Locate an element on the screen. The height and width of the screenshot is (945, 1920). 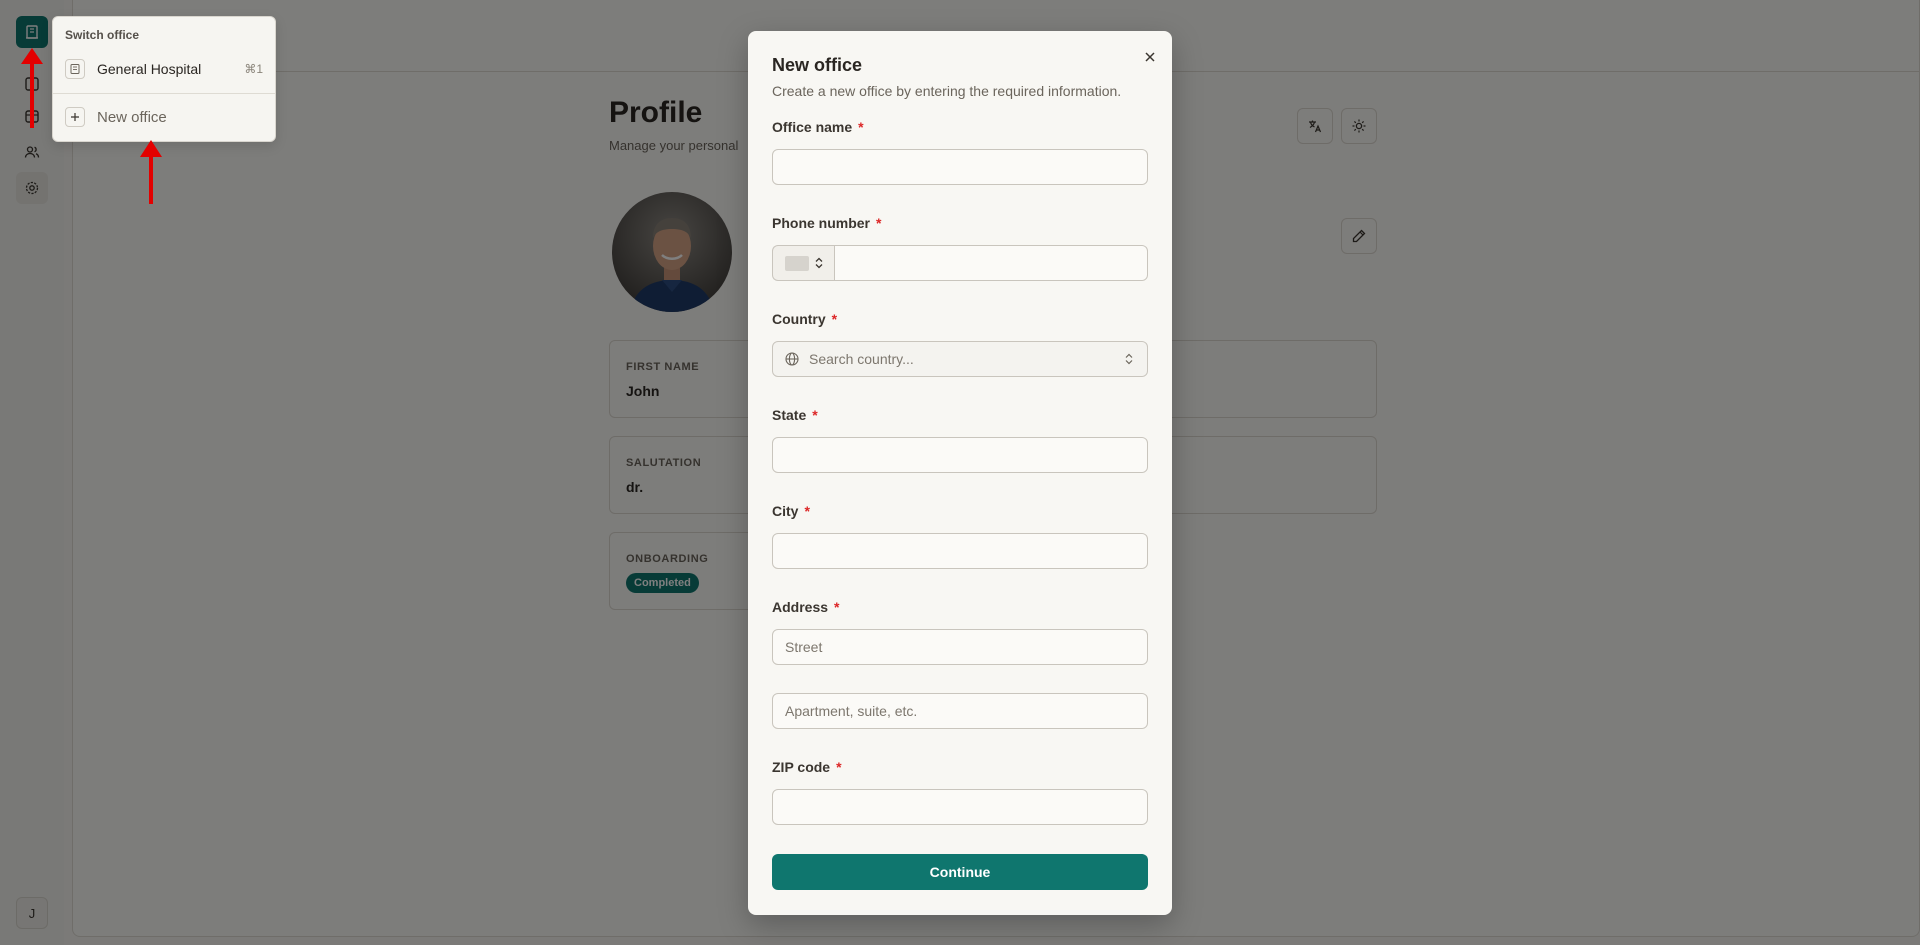
globe-icon is located at coordinates (792, 359).